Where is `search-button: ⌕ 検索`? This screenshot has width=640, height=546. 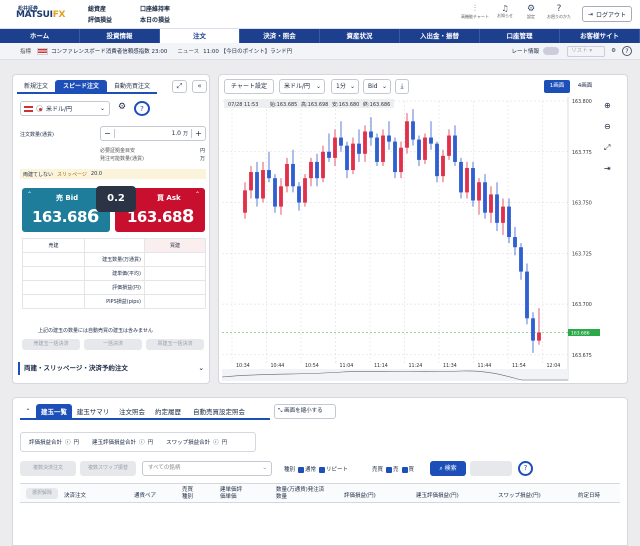
search-button: ⌕ 検索 is located at coordinates (448, 468).